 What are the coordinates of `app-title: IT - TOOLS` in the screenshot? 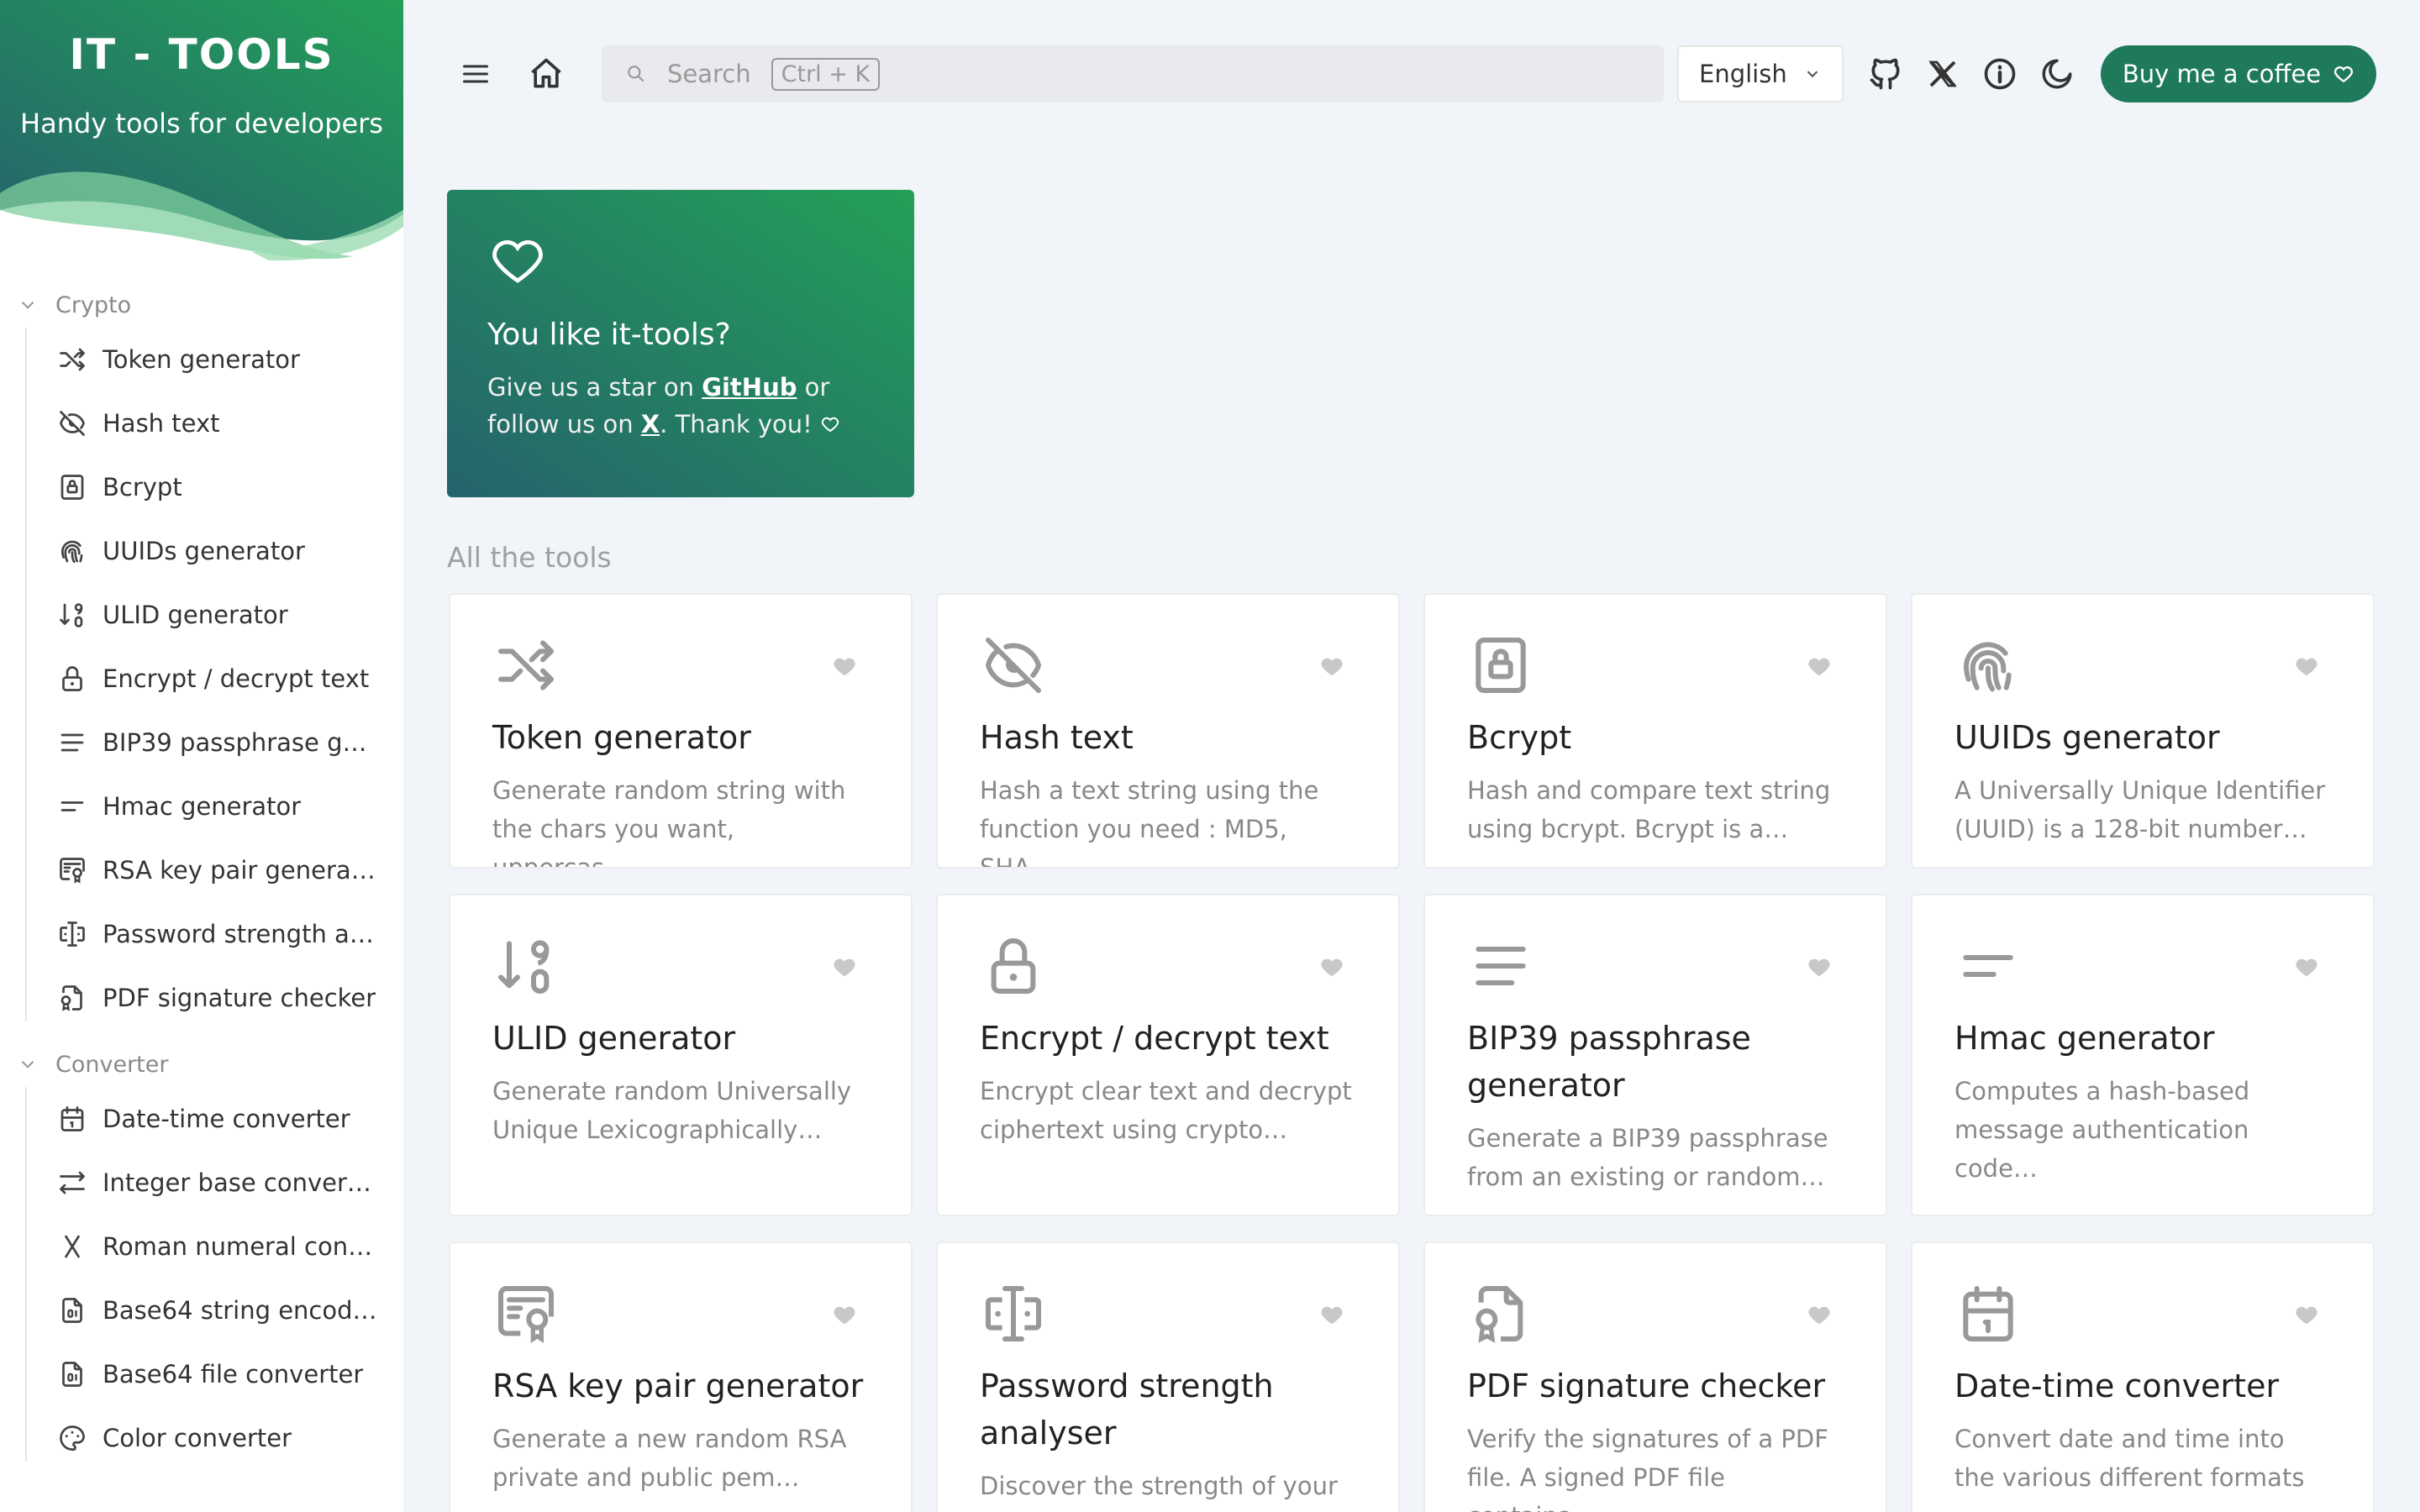 It's located at (202, 54).